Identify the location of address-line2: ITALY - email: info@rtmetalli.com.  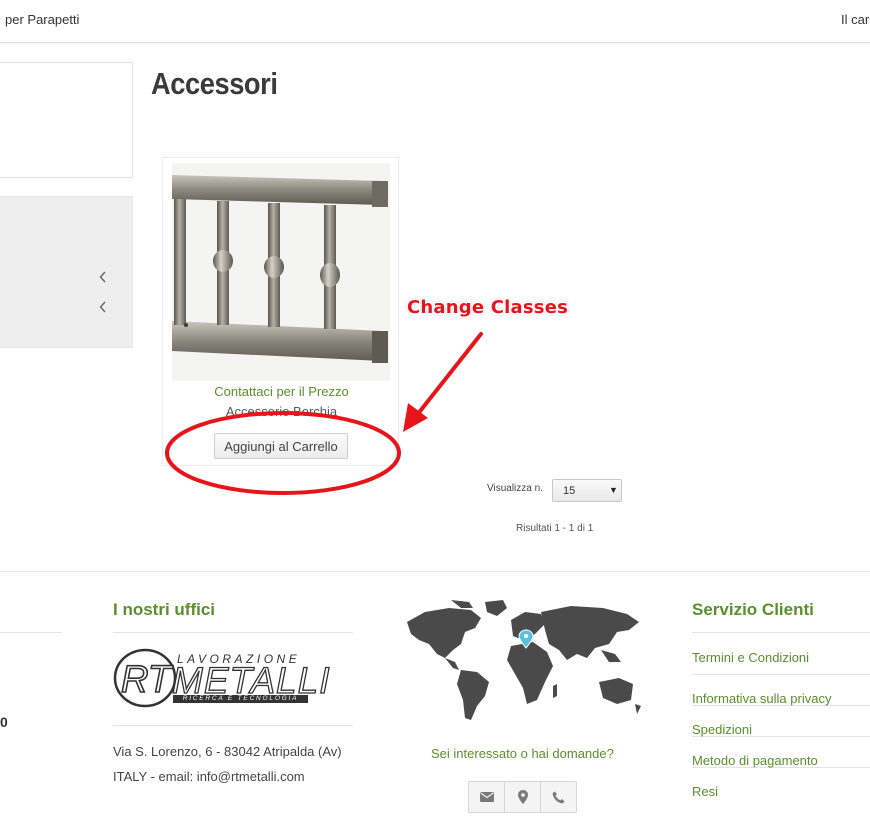
(209, 776).